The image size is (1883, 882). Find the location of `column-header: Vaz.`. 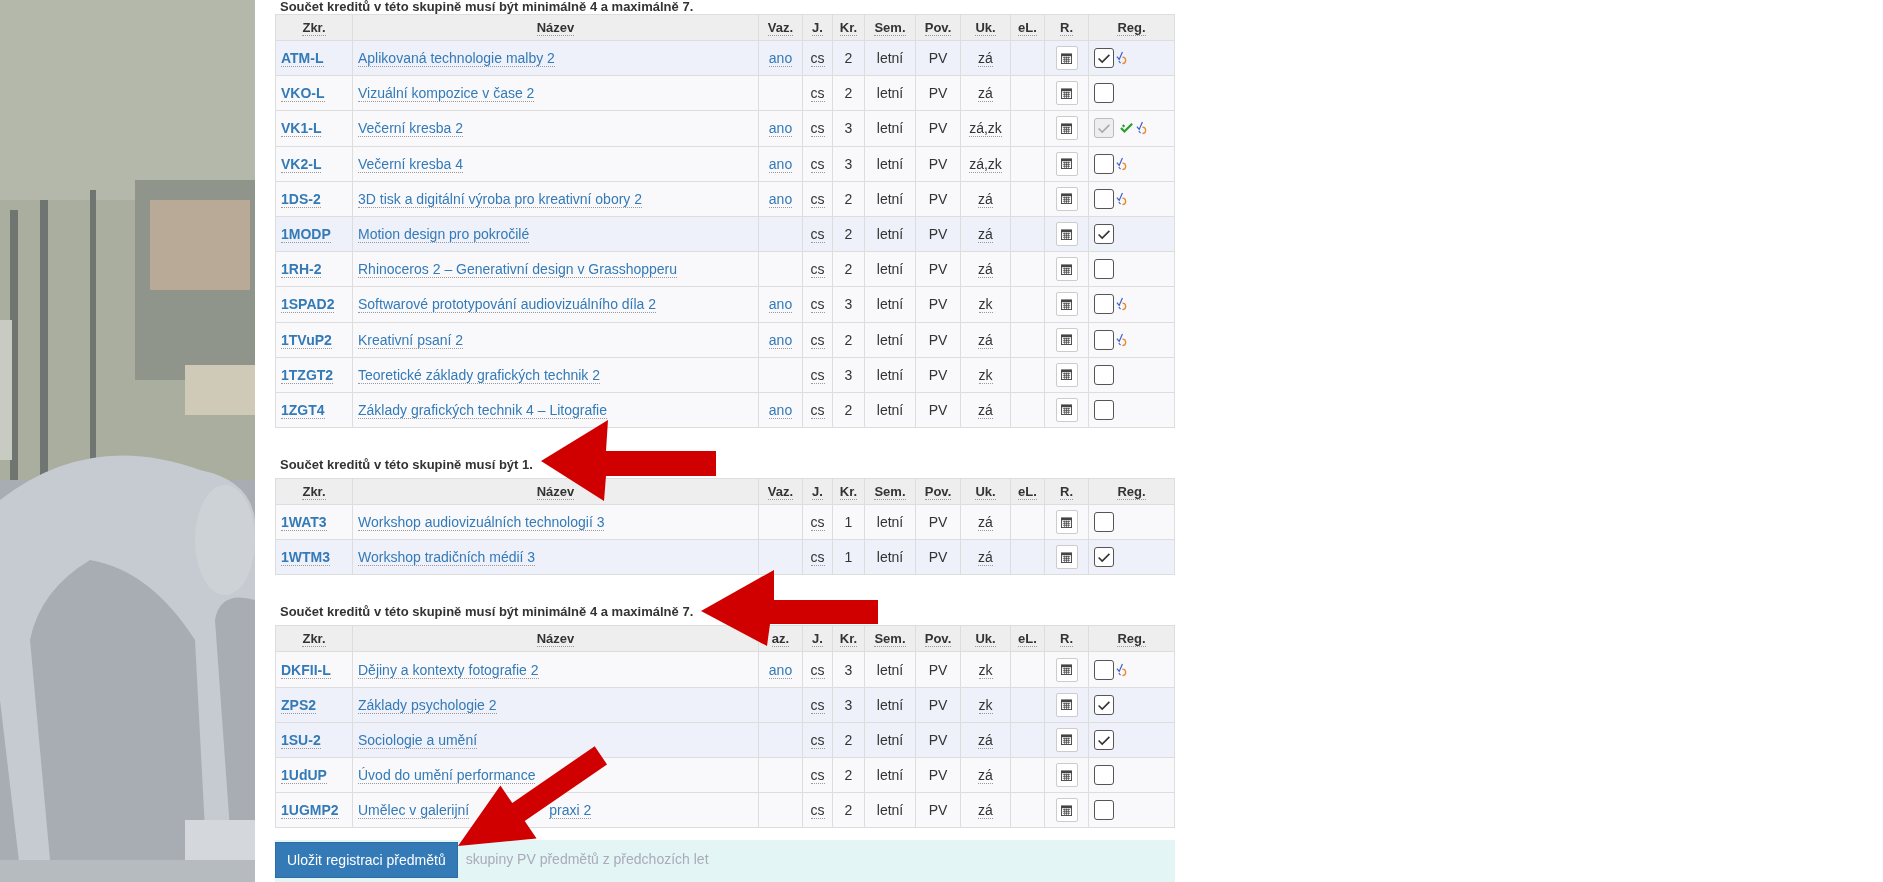

column-header: Vaz. is located at coordinates (780, 28).